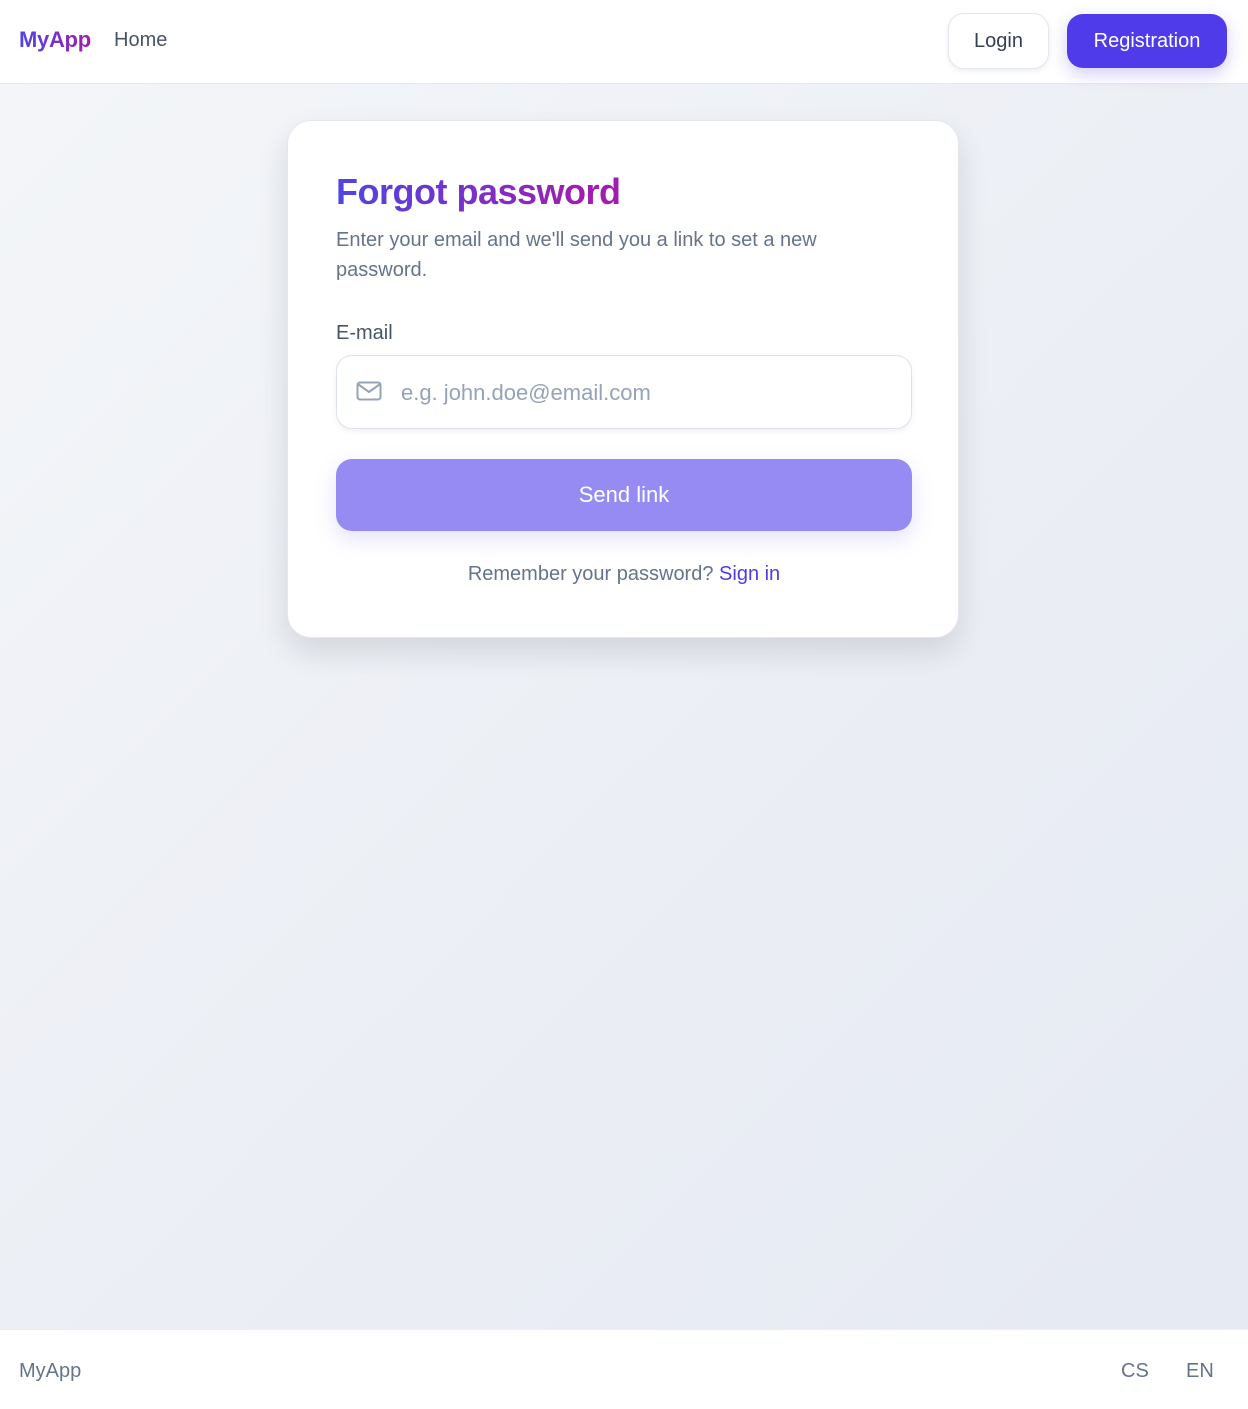 The height and width of the screenshot is (1409, 1248). Describe the element at coordinates (55, 40) in the screenshot. I see `brand-logo: MyApp` at that location.